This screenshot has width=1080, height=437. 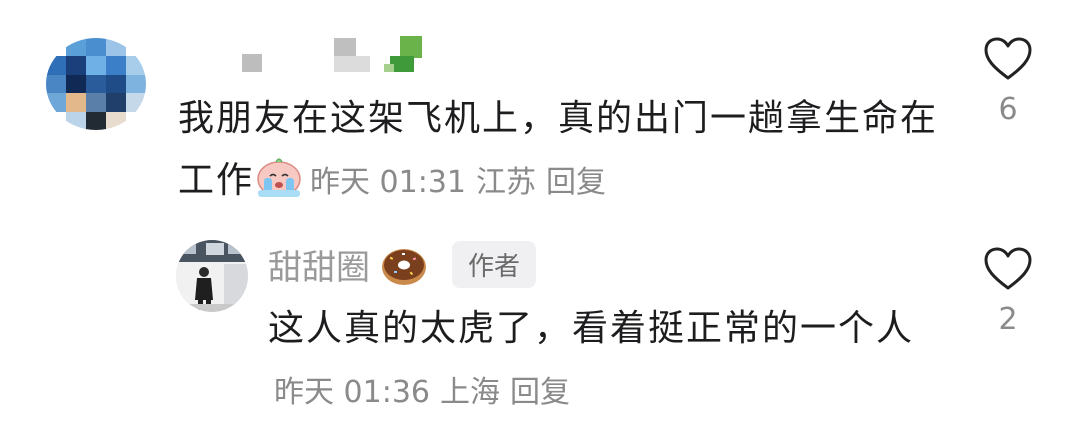 I want to click on like-area: 6, so click(x=1008, y=81).